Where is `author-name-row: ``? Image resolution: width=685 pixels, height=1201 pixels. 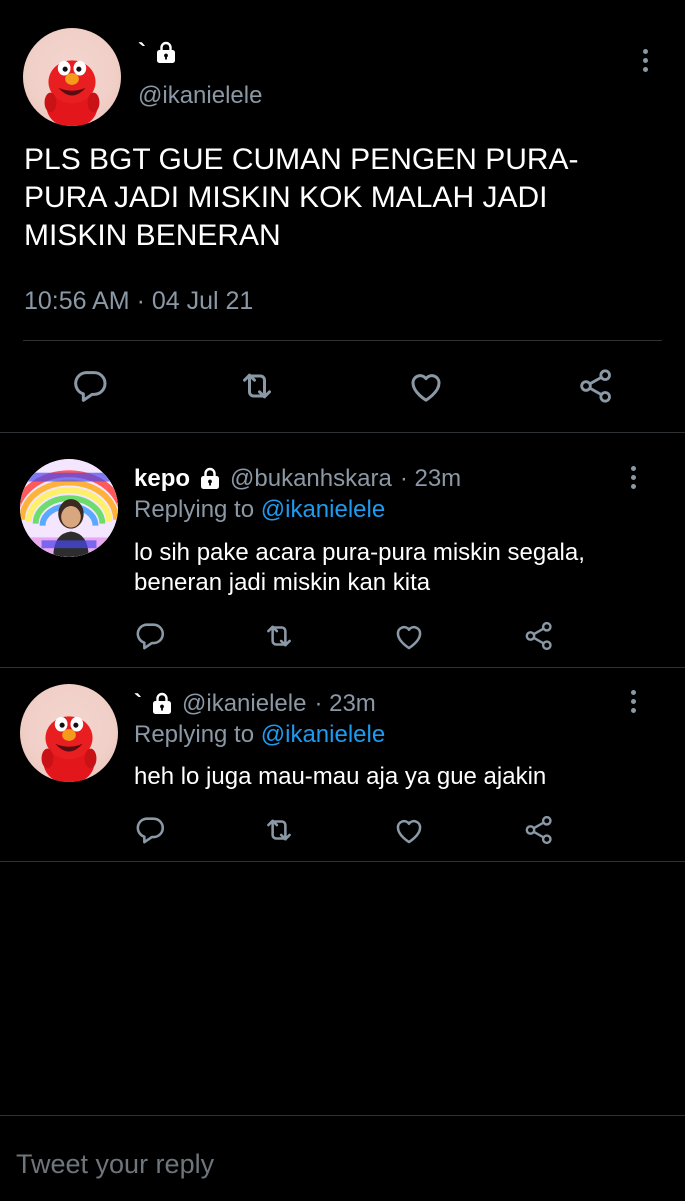
author-name-row: ` is located at coordinates (158, 53).